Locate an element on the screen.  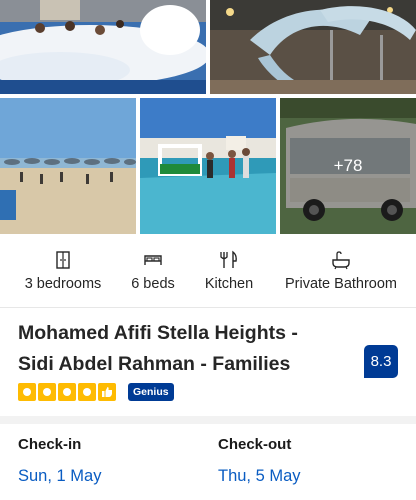
amenity-private-bathroom: Private Bathroom is located at coordinates (341, 271).